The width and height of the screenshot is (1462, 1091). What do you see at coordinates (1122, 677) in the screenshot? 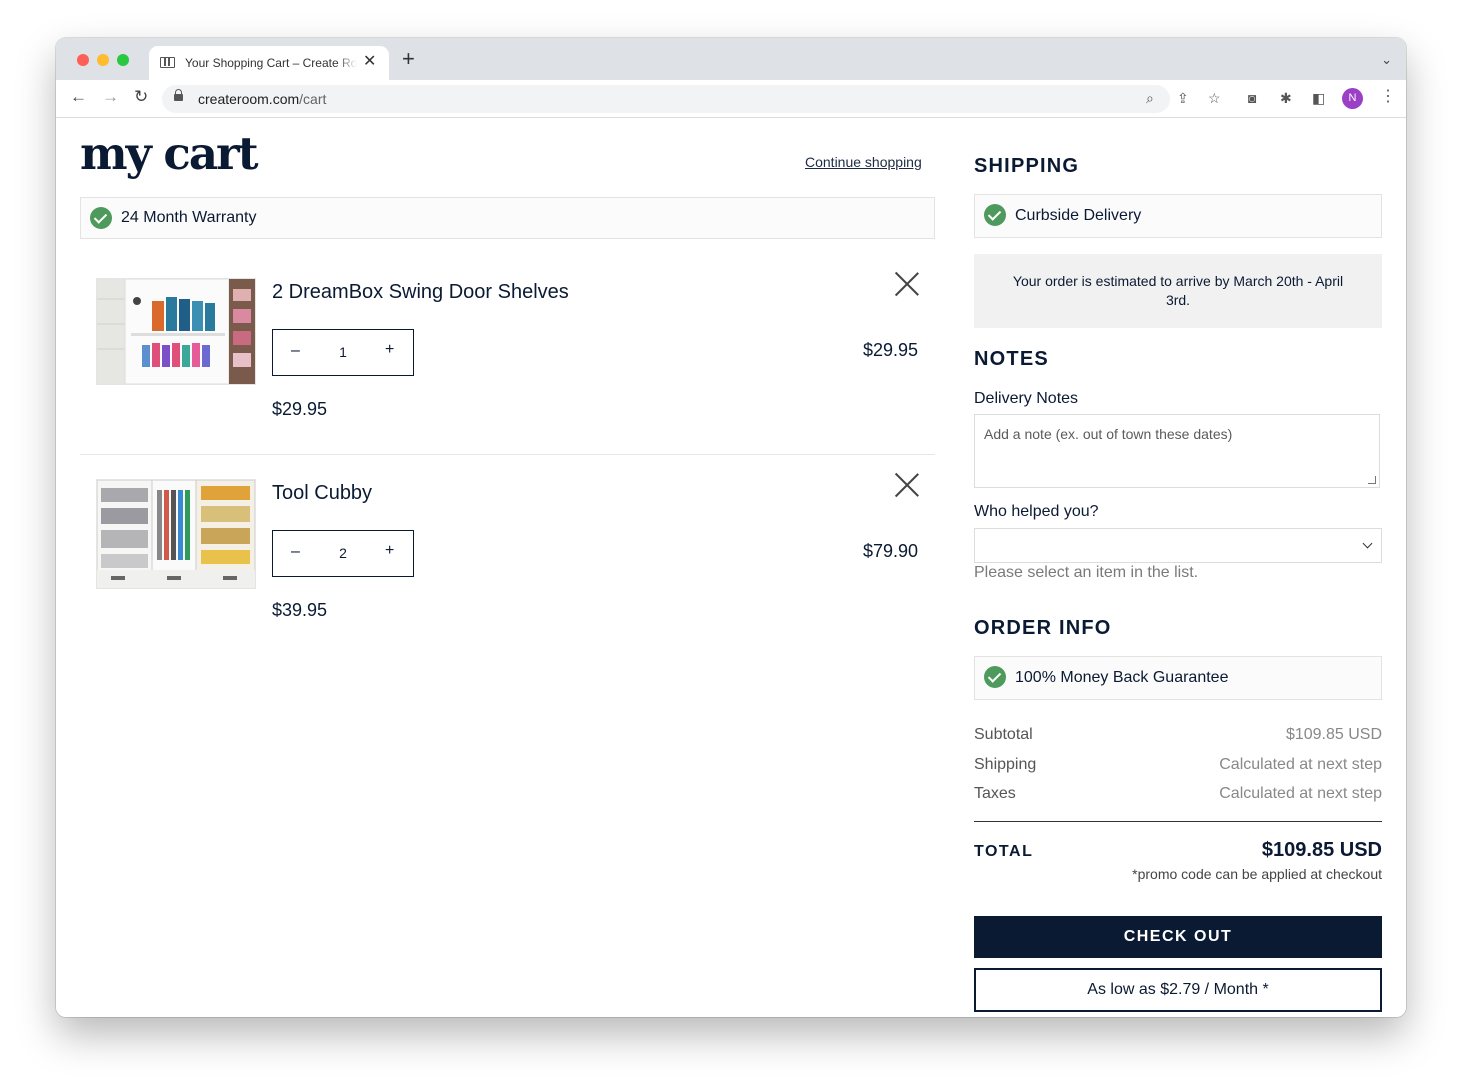
I see `guarantee-label: 100% Money Back Guarantee` at bounding box center [1122, 677].